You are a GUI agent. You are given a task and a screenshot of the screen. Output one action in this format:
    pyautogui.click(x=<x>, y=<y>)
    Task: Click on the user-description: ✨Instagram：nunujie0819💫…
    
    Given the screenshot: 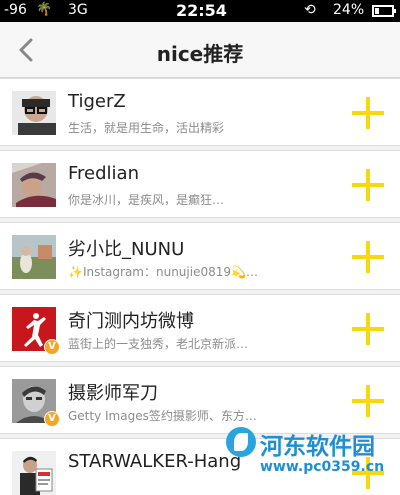 What is the action you would take?
    pyautogui.click(x=163, y=272)
    